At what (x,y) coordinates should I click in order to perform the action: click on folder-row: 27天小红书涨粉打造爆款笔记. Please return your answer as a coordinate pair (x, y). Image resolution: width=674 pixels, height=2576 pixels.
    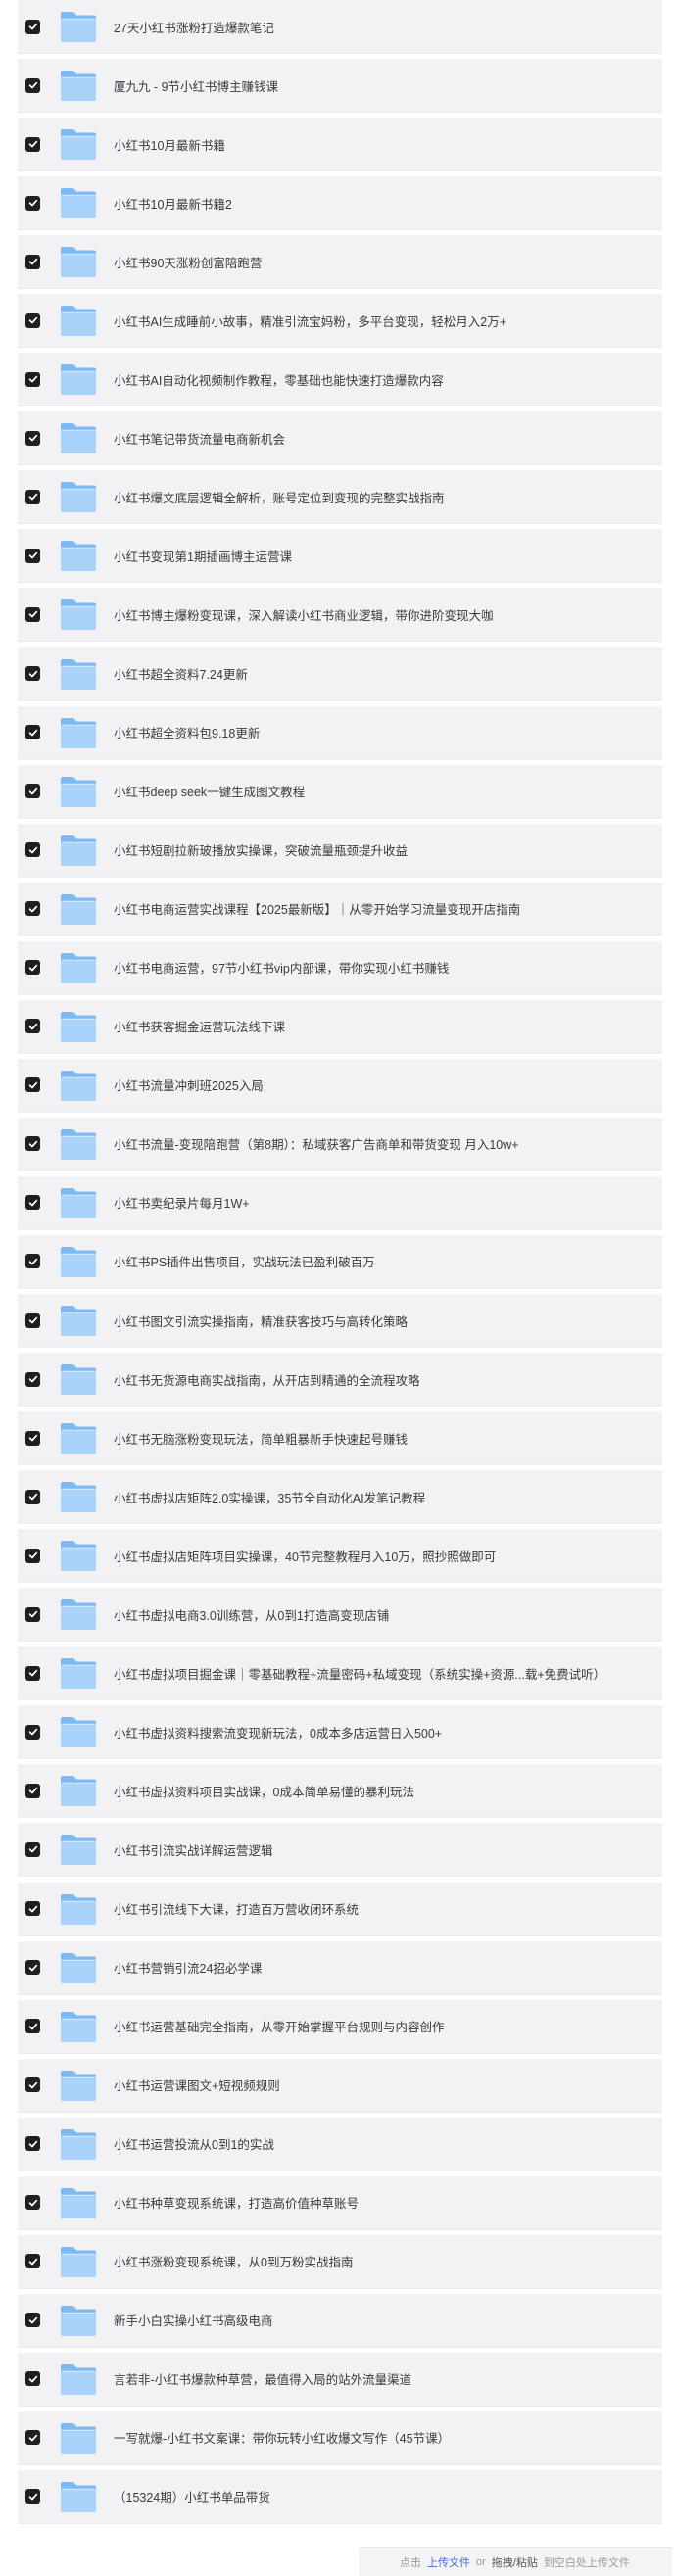
    Looking at the image, I should click on (340, 27).